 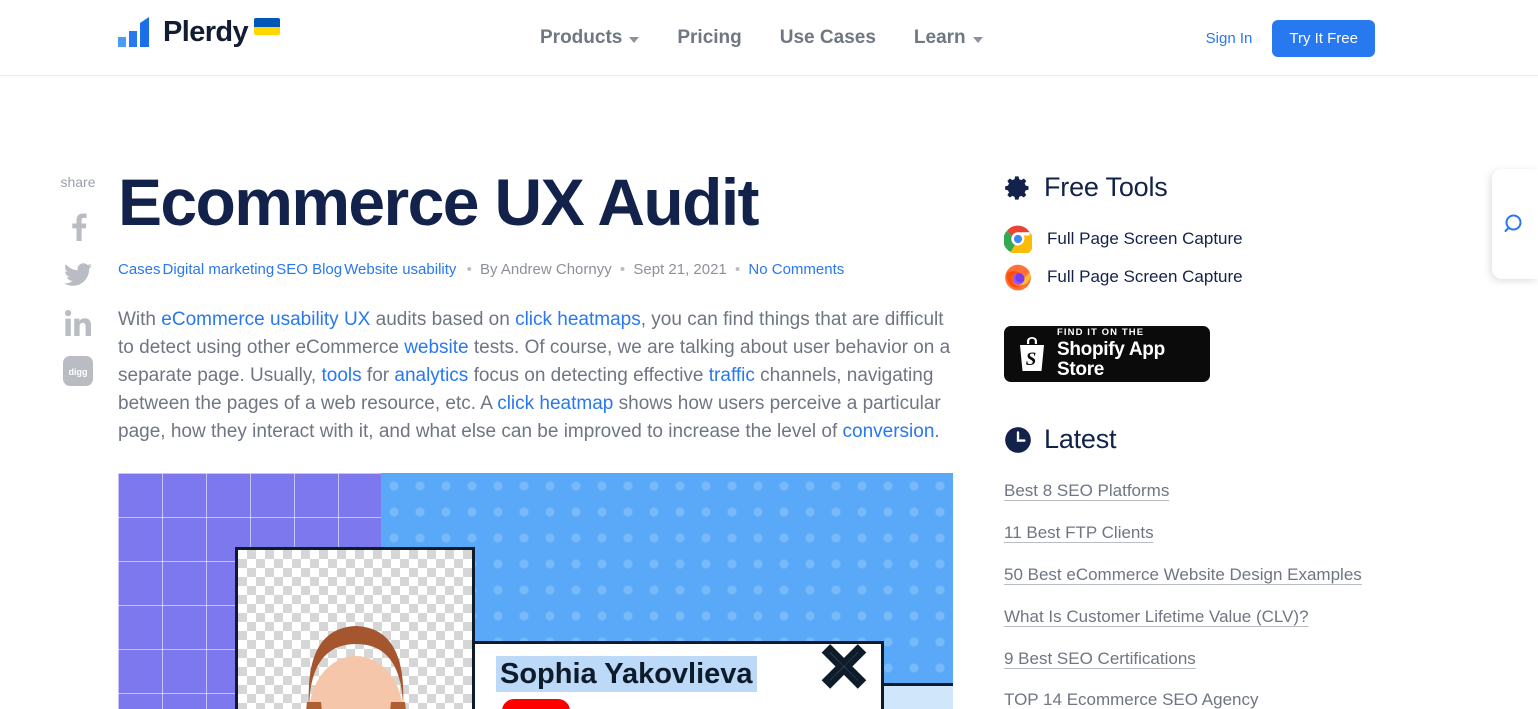 What do you see at coordinates (1111, 359) in the screenshot?
I see `shopify-badge-line2: Shopify App Store` at bounding box center [1111, 359].